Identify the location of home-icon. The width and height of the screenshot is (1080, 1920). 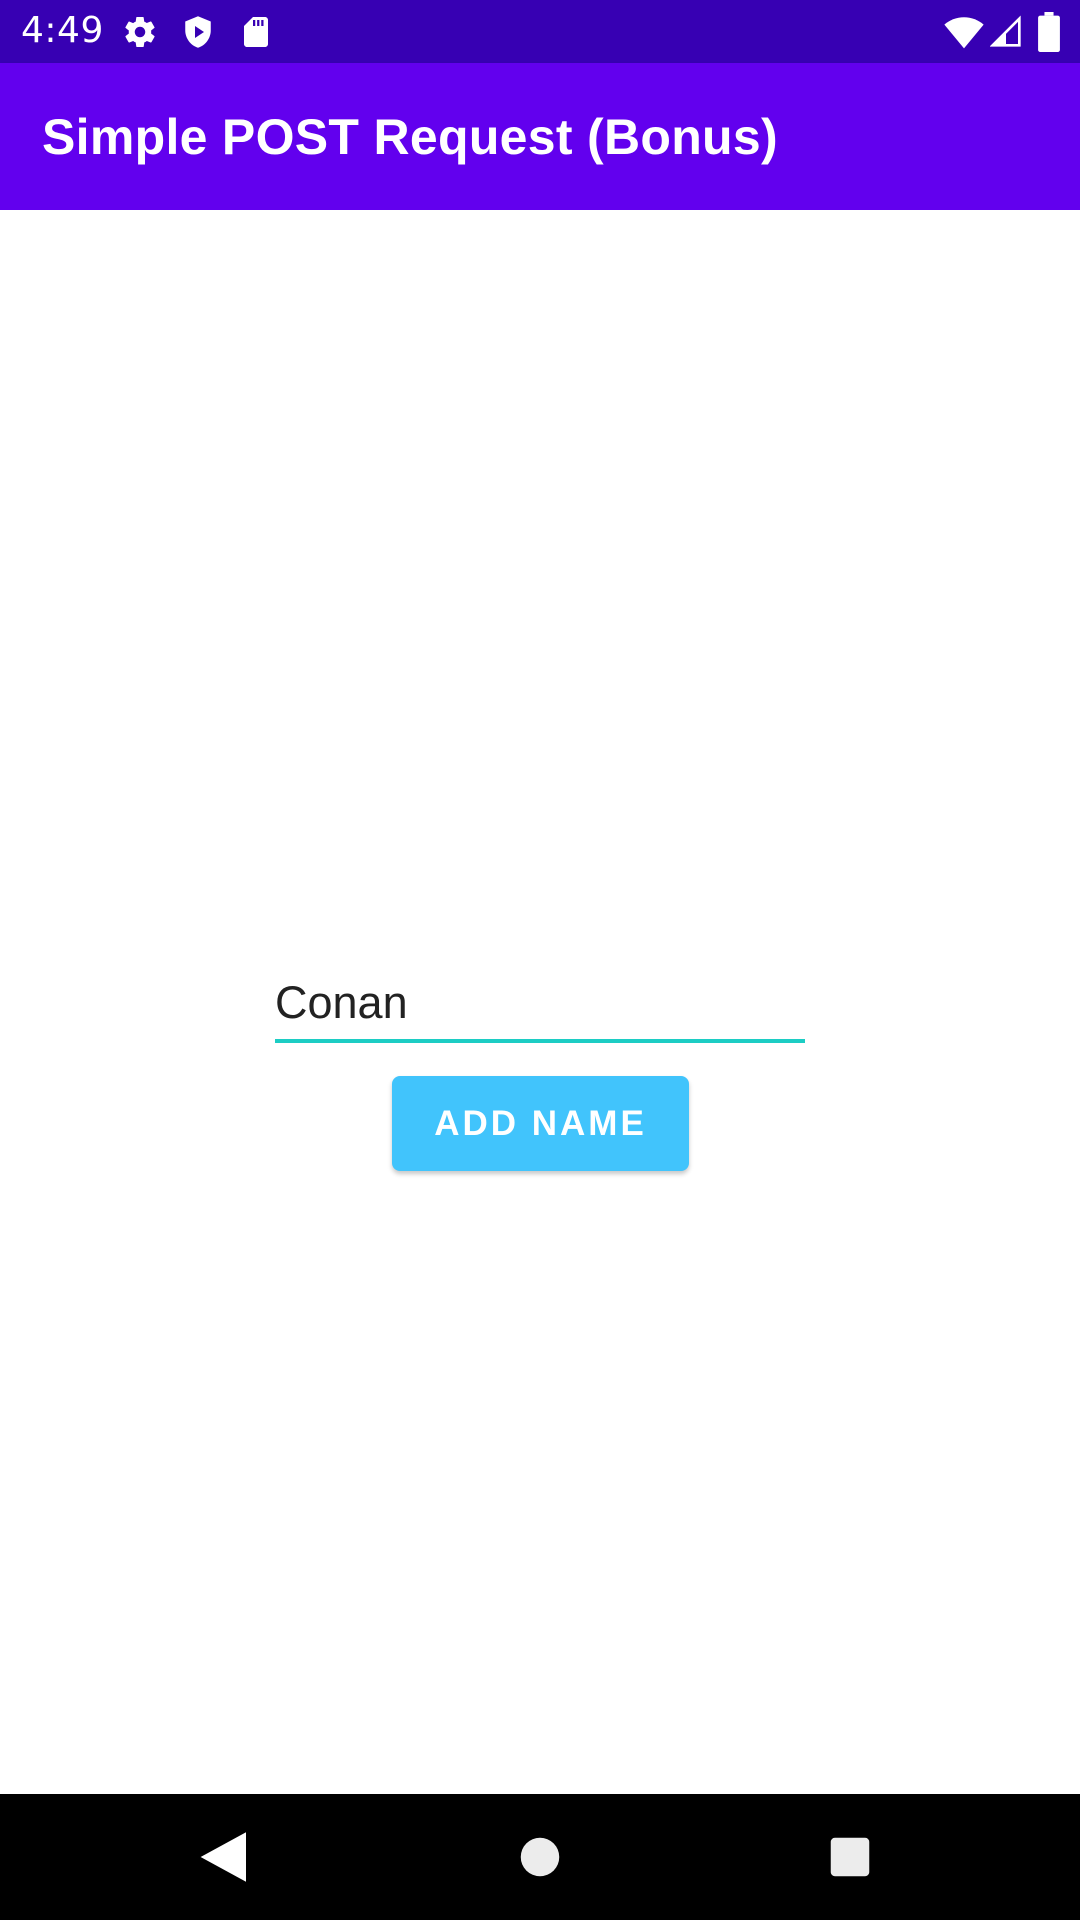
(540, 1857).